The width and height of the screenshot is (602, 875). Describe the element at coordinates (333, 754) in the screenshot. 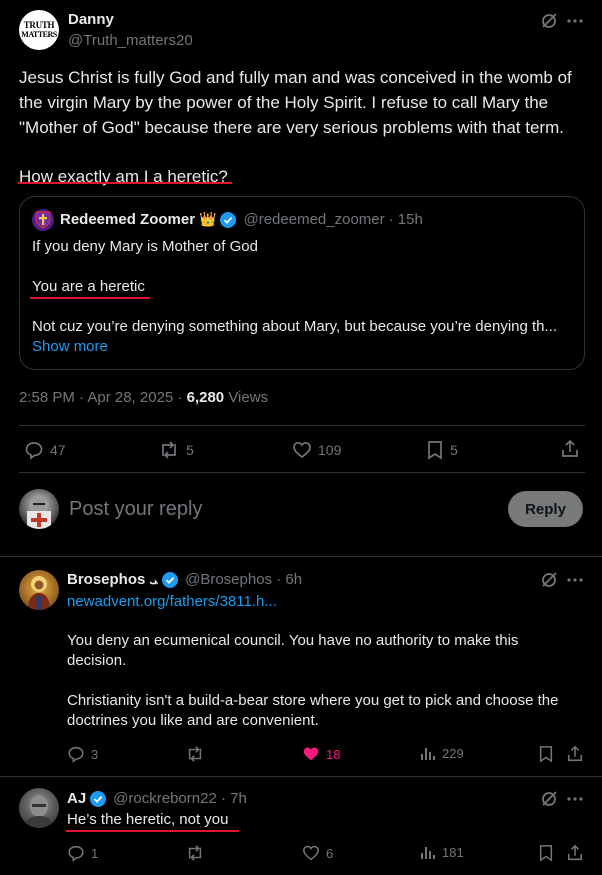

I see `like-count: 18` at that location.